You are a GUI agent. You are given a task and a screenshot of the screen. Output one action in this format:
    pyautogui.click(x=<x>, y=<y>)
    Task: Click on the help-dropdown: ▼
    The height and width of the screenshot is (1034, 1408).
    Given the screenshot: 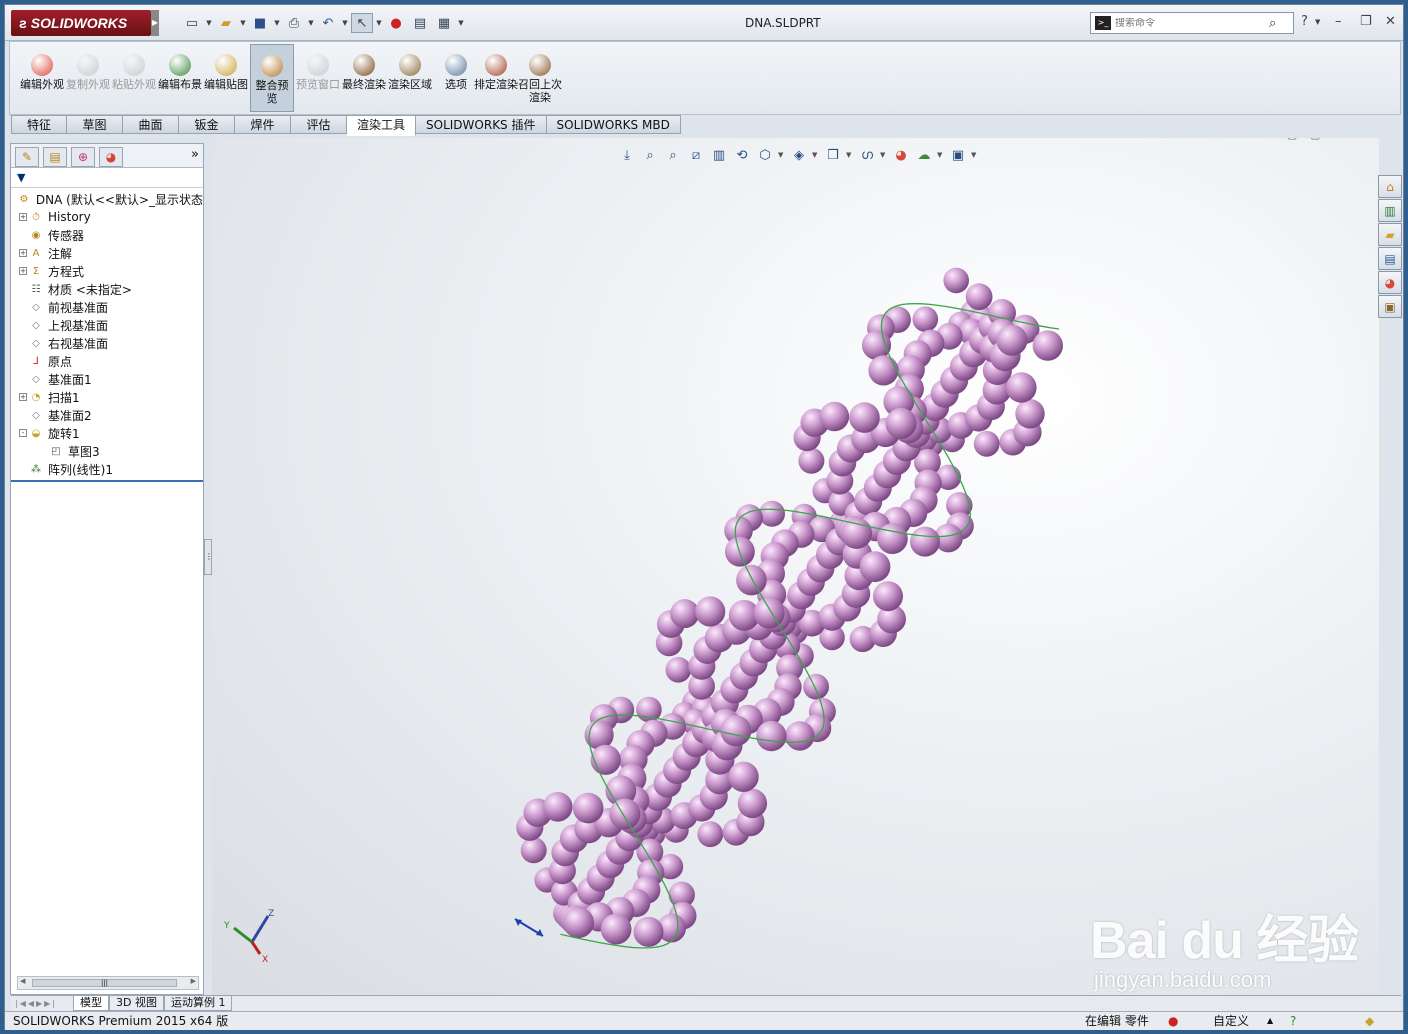 What is the action you would take?
    pyautogui.click(x=1317, y=22)
    